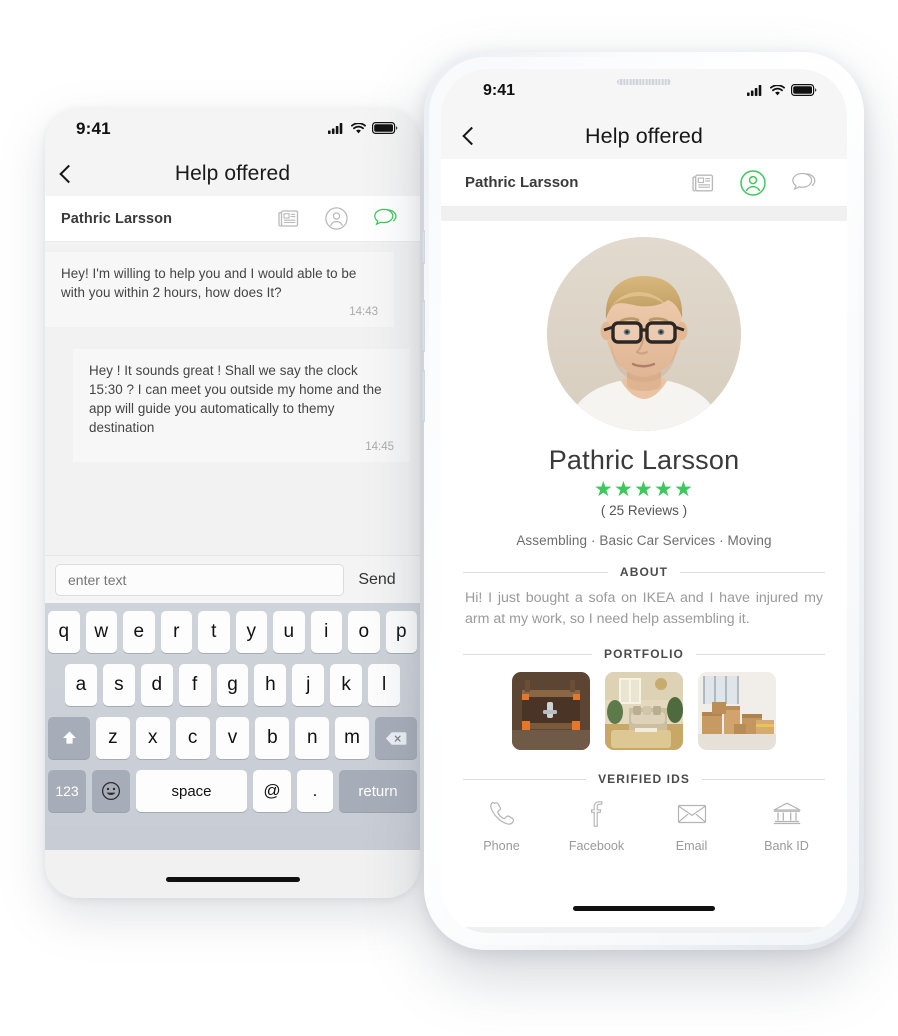  What do you see at coordinates (691, 846) in the screenshot?
I see `verified-id-label: Email` at bounding box center [691, 846].